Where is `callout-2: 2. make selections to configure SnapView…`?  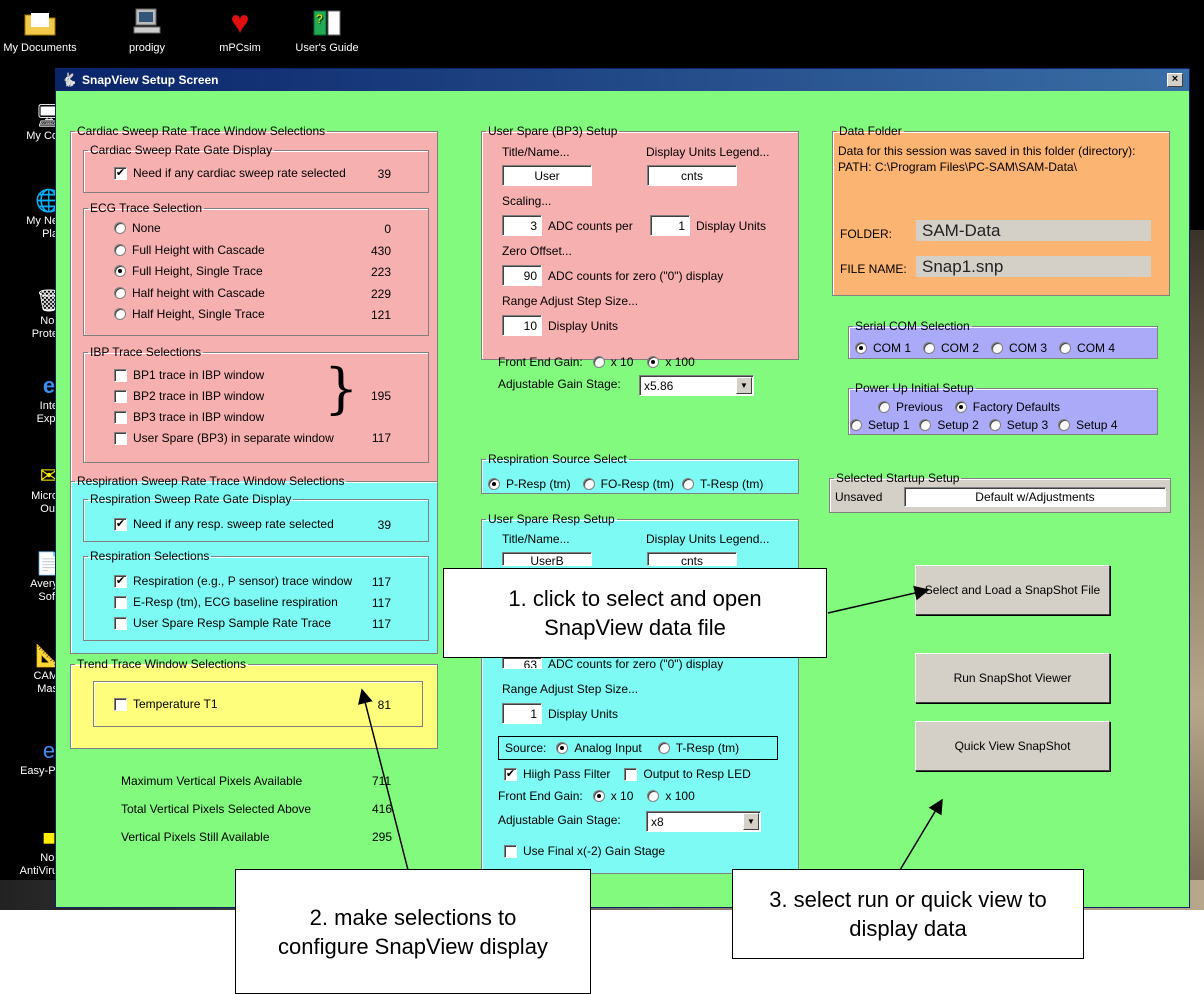 callout-2: 2. make selections to configure SnapView… is located at coordinates (413, 931).